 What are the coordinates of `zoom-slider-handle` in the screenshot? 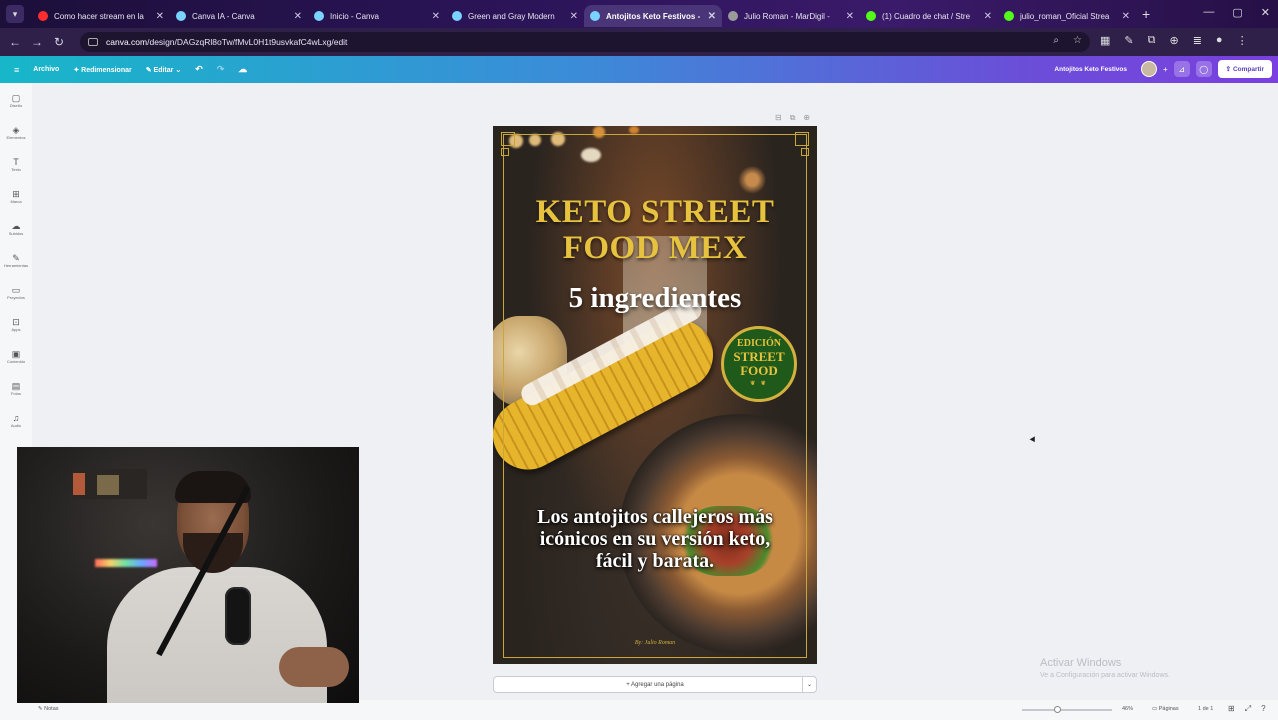 It's located at (1057, 709).